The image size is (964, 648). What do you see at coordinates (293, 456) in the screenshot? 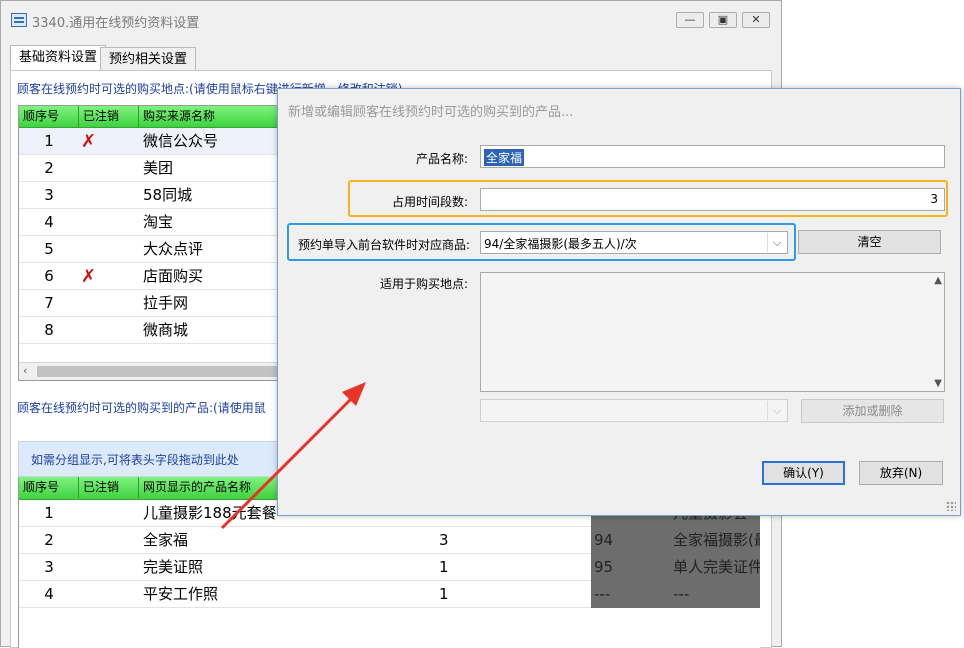
I see `red-arrow-annotation` at bounding box center [293, 456].